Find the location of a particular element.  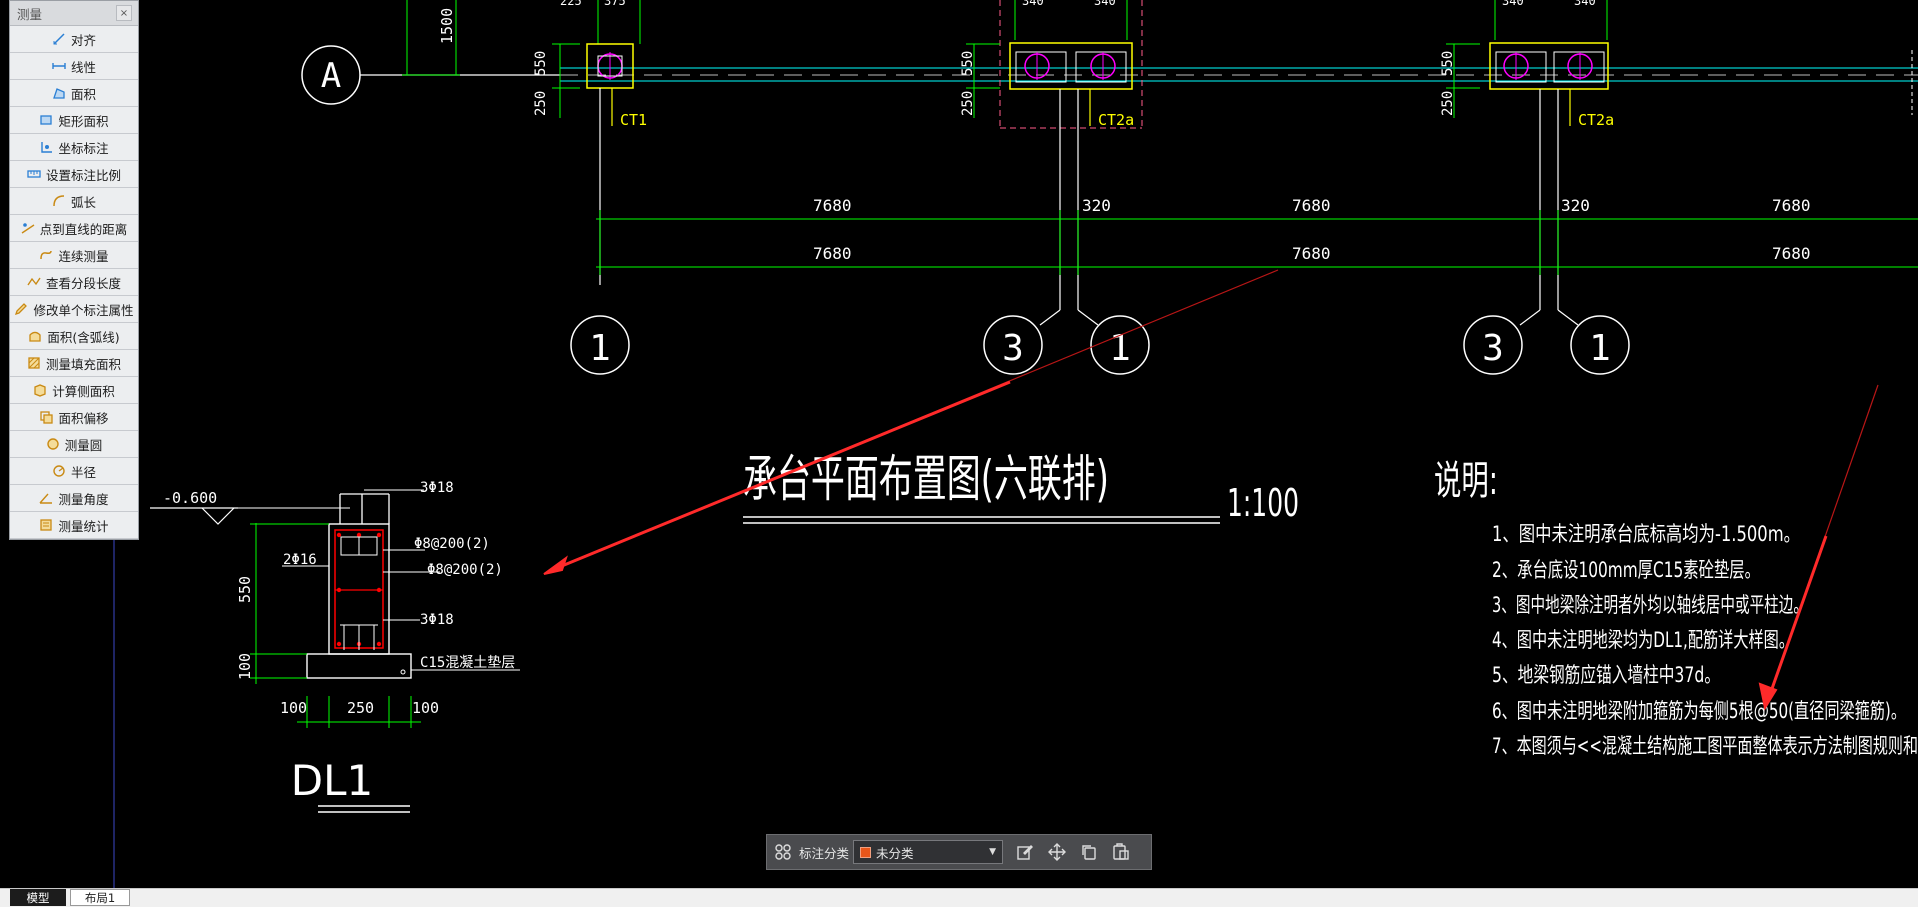

tool-item-label: 设置标注比例 is located at coordinates (83, 175).